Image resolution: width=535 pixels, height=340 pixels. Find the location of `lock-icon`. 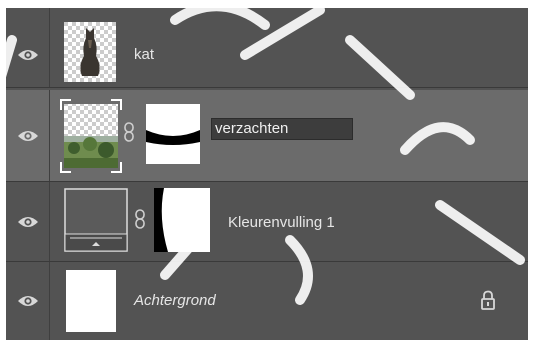

lock-icon is located at coordinates (488, 300).